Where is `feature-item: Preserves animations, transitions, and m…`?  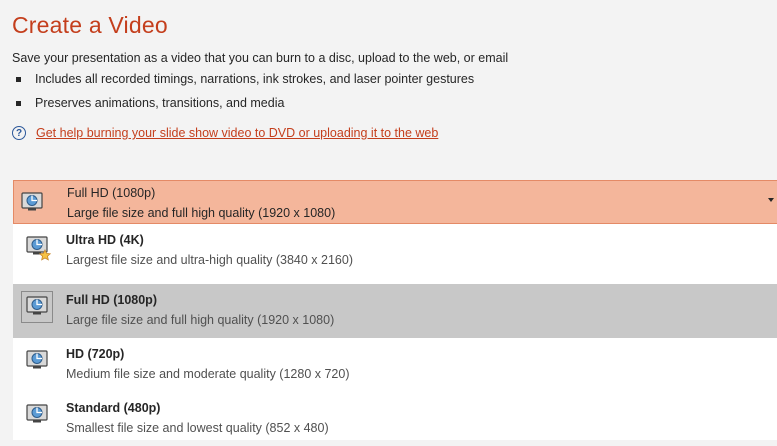
feature-item: Preserves animations, transitions, and m… is located at coordinates (245, 108).